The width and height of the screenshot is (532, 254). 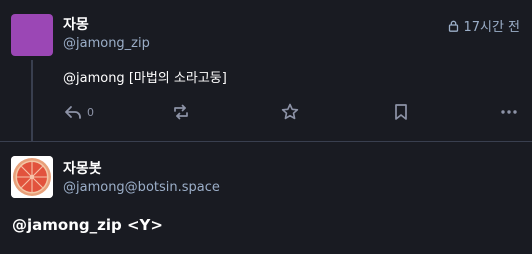 I want to click on star-icon, so click(x=290, y=111).